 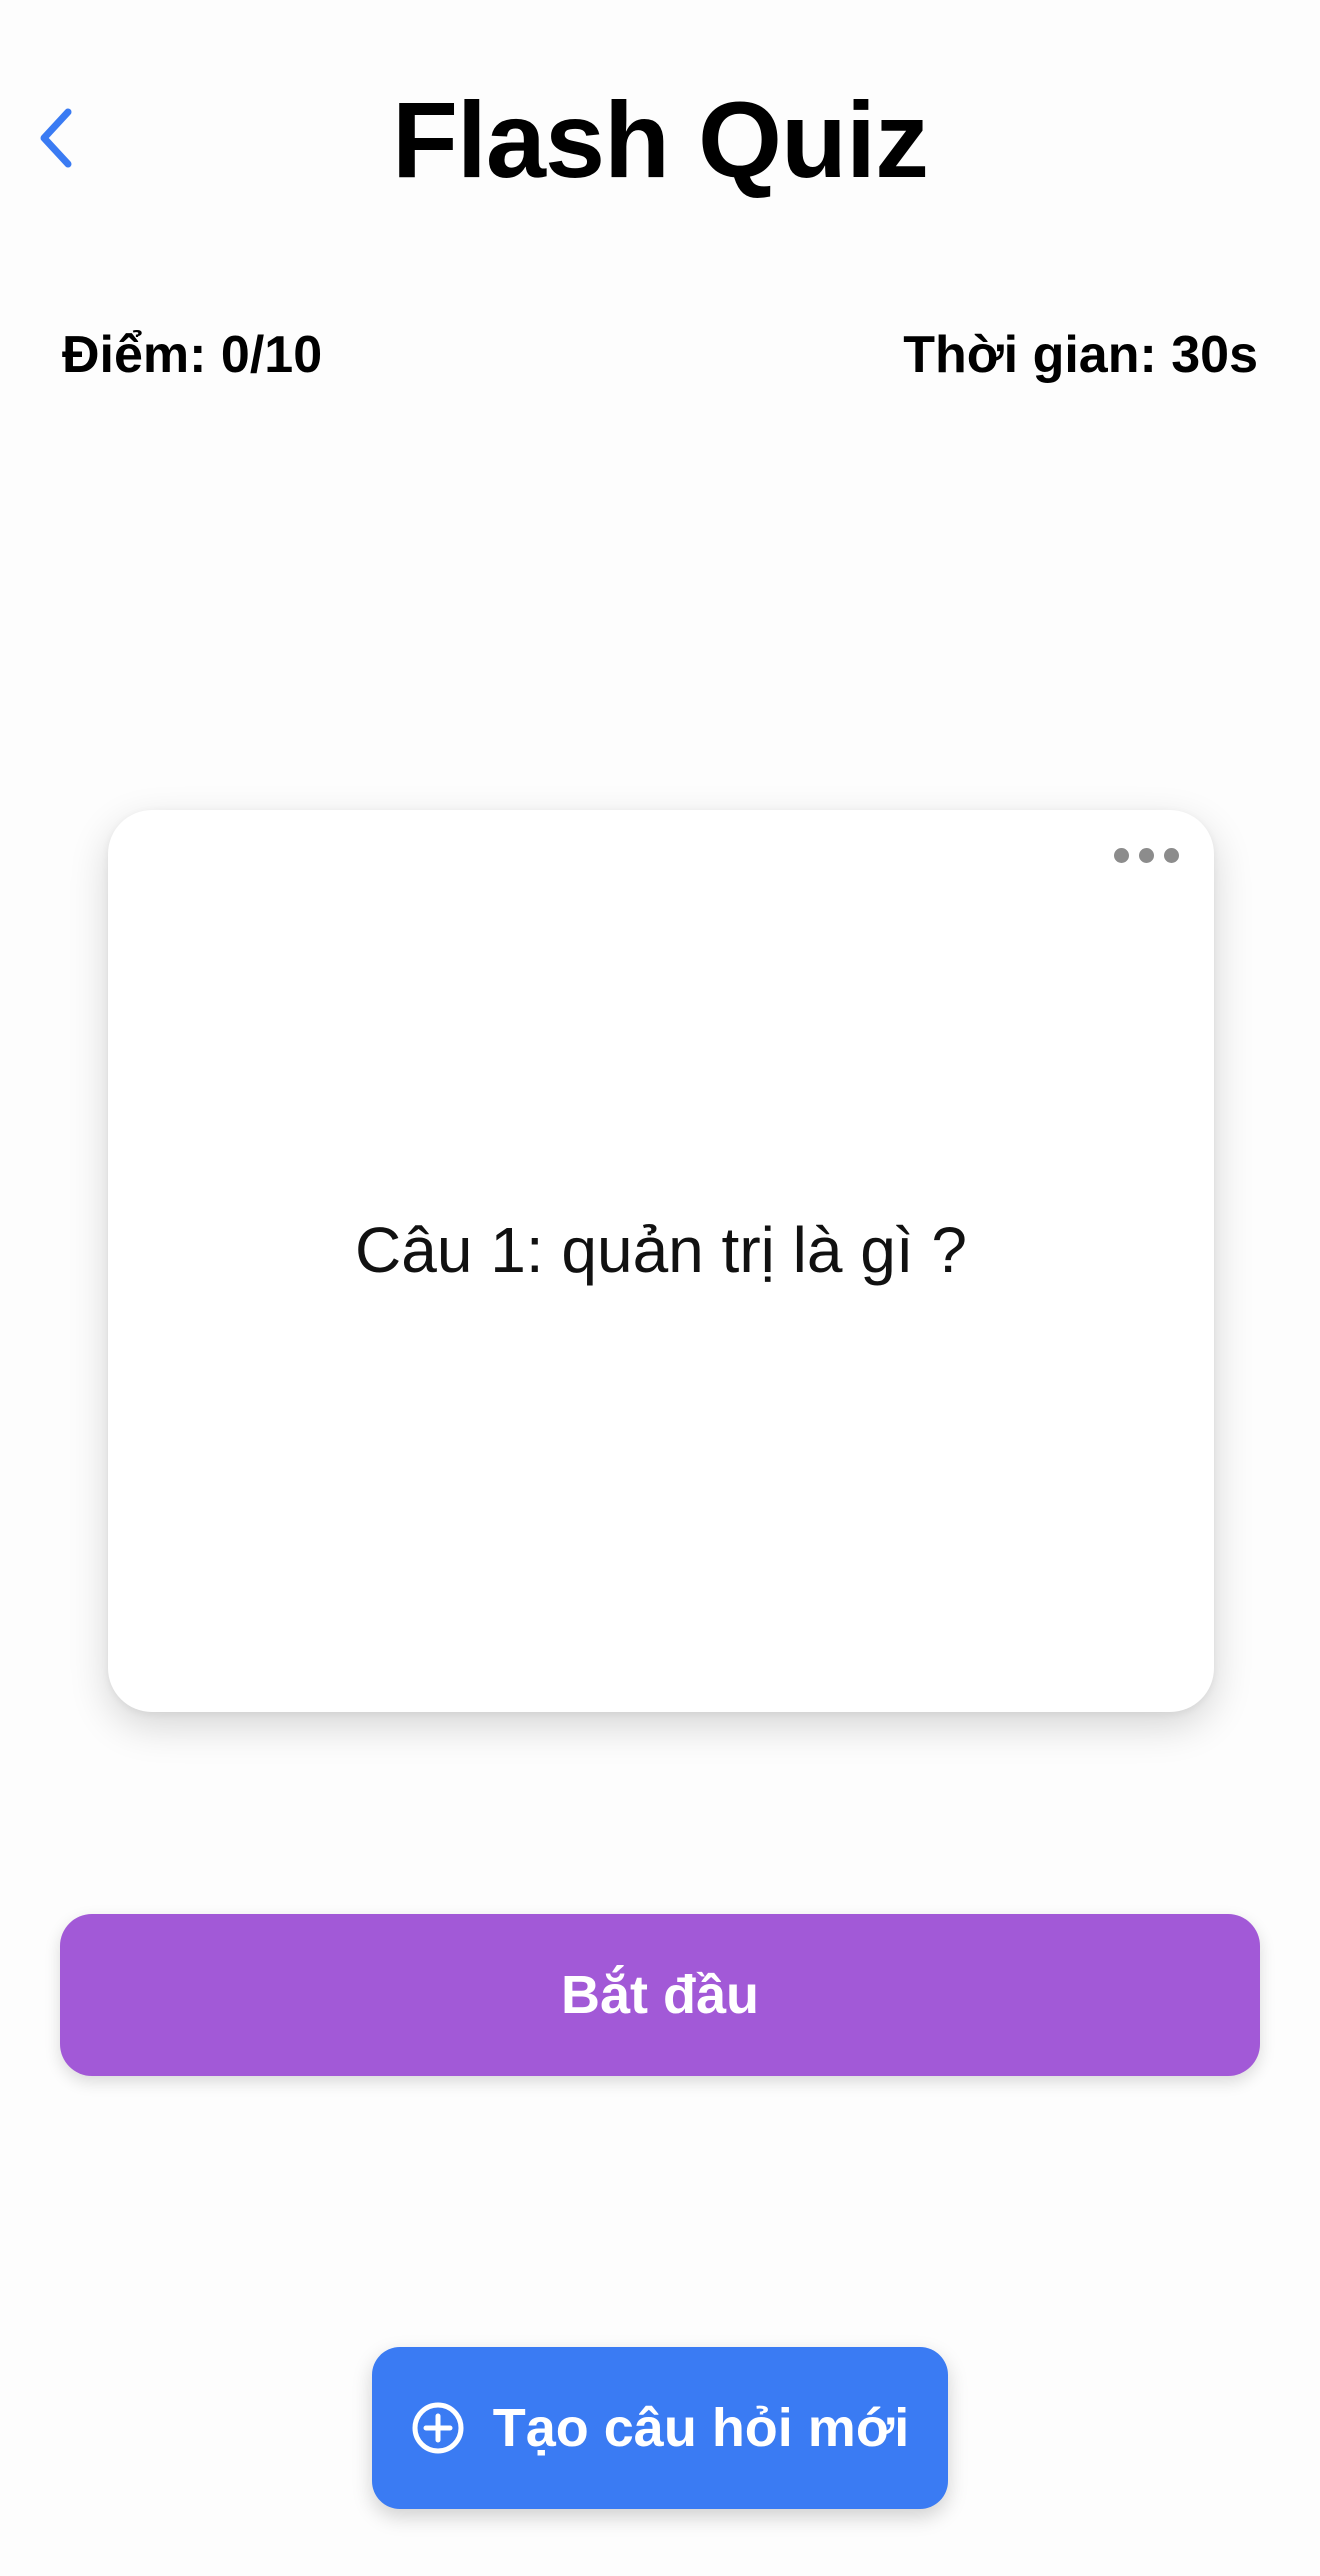 I want to click on timer-label: Thời gian: 30s, so click(x=1080, y=355).